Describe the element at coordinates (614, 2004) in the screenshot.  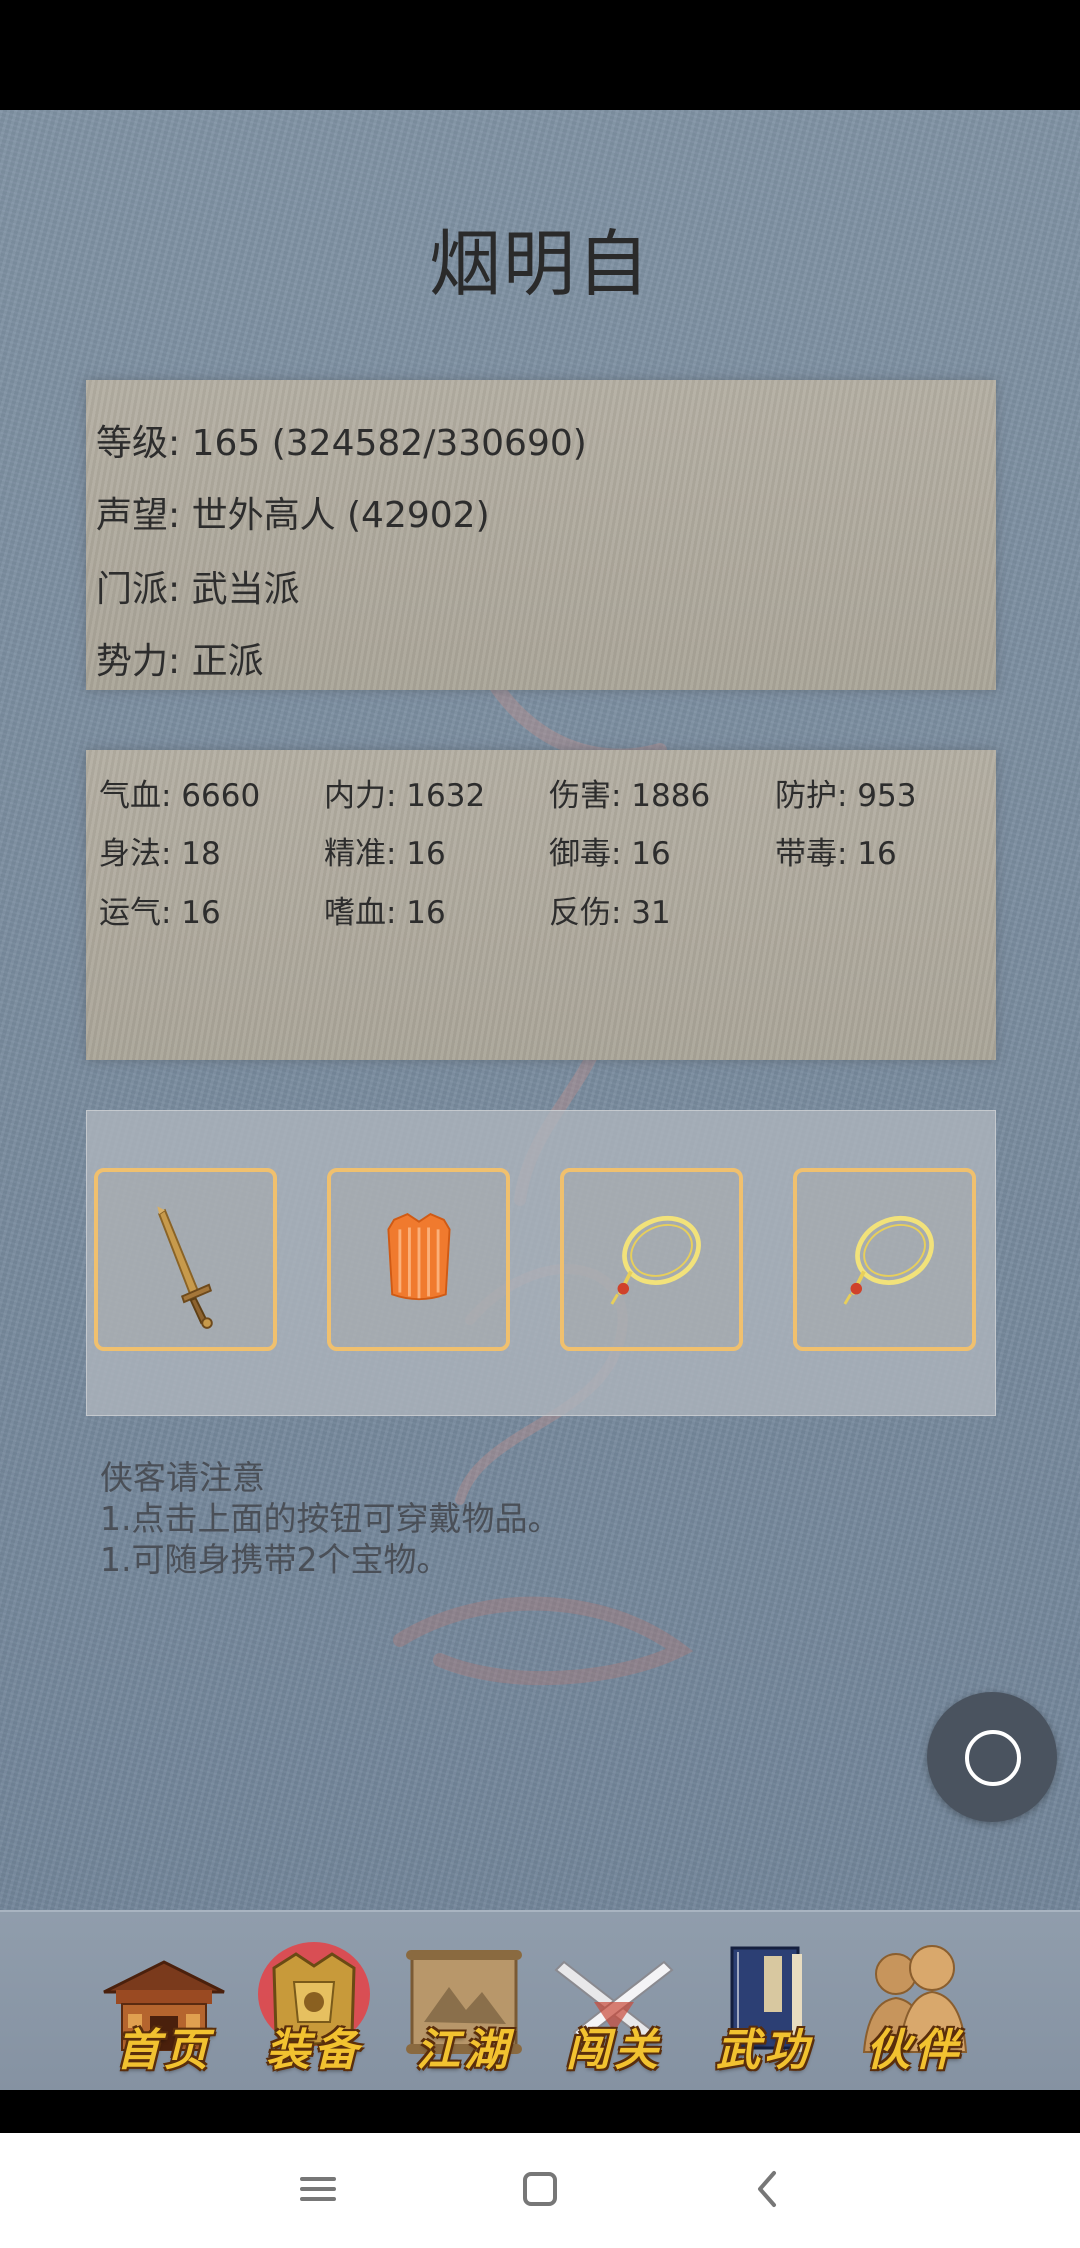
I see `nav-challenge: 闯关` at that location.